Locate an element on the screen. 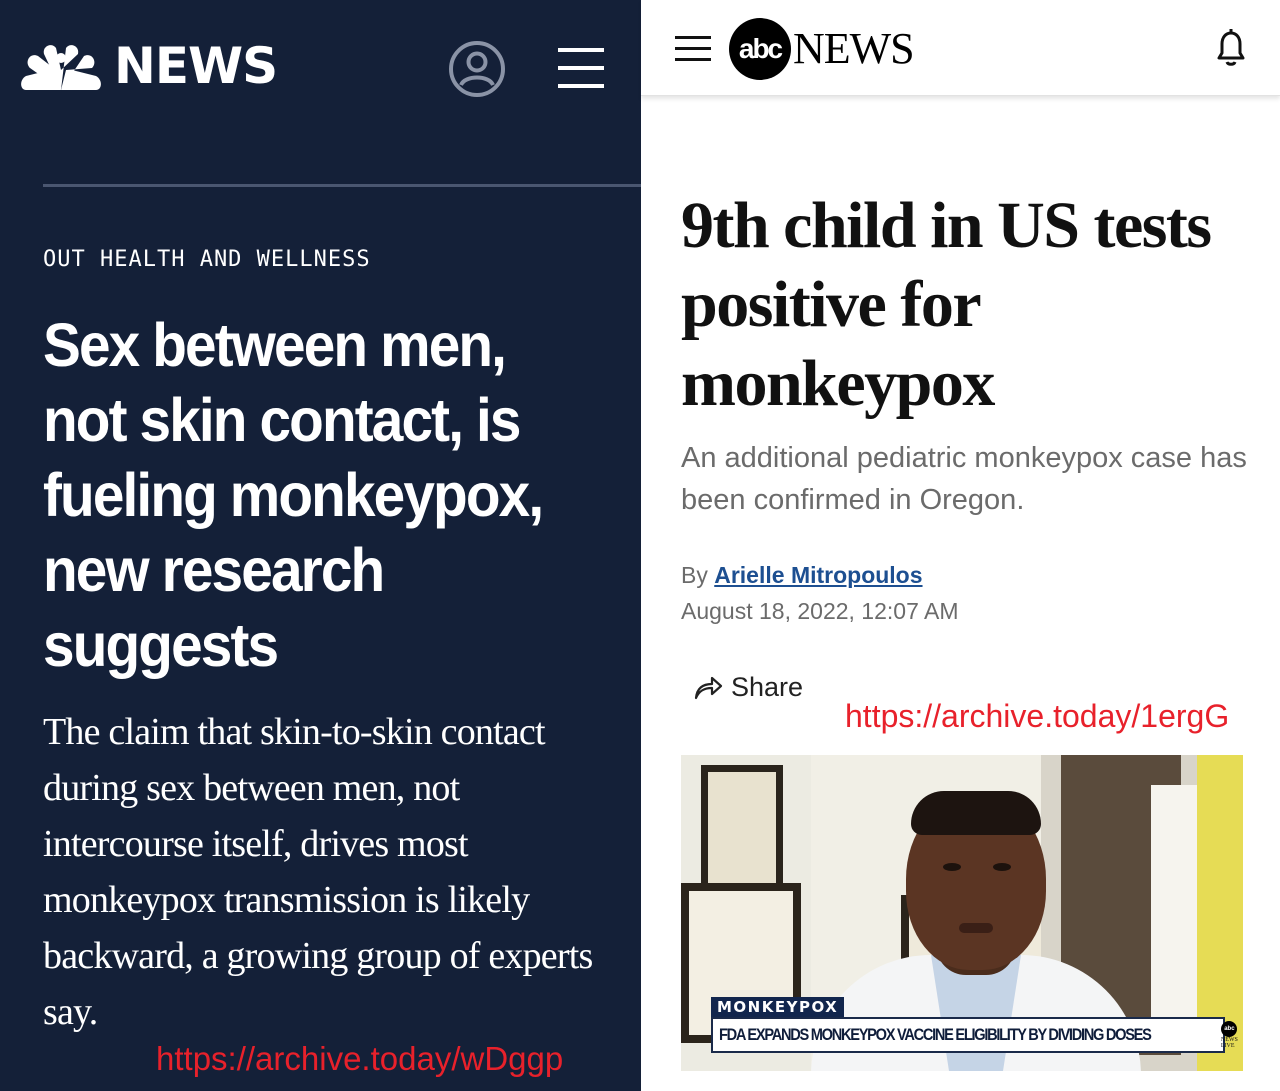  archive-link: https://archive.today/1ergG is located at coordinates (1037, 716).